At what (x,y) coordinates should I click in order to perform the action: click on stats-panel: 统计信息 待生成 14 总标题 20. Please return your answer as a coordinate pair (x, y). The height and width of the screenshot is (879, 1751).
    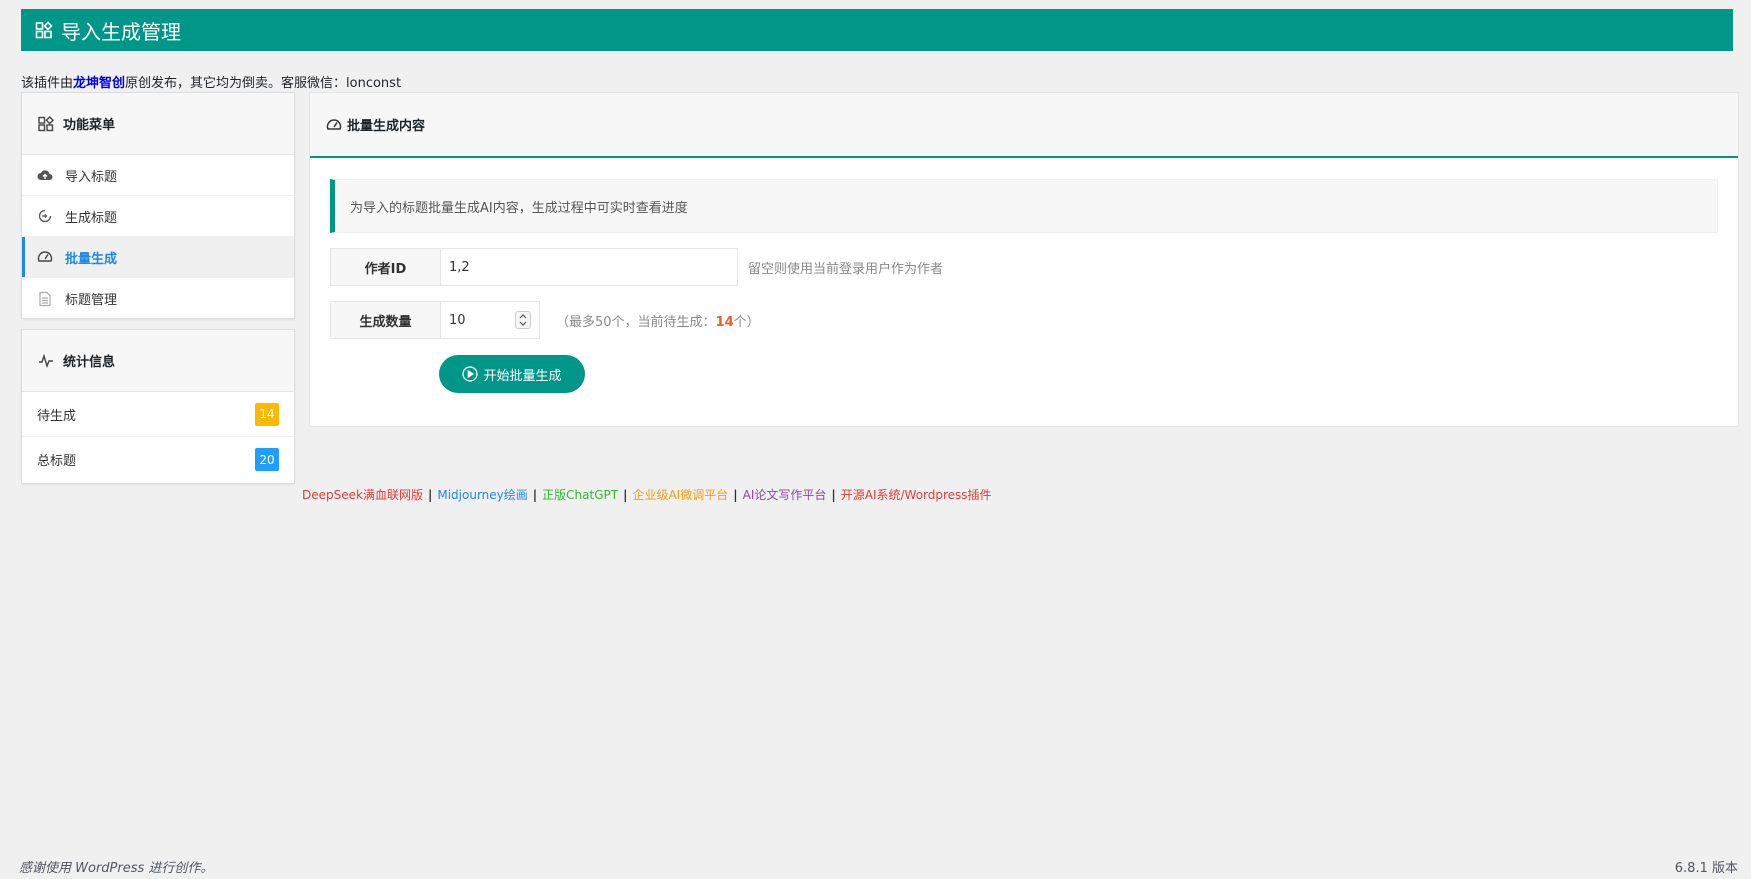
    Looking at the image, I should click on (158, 406).